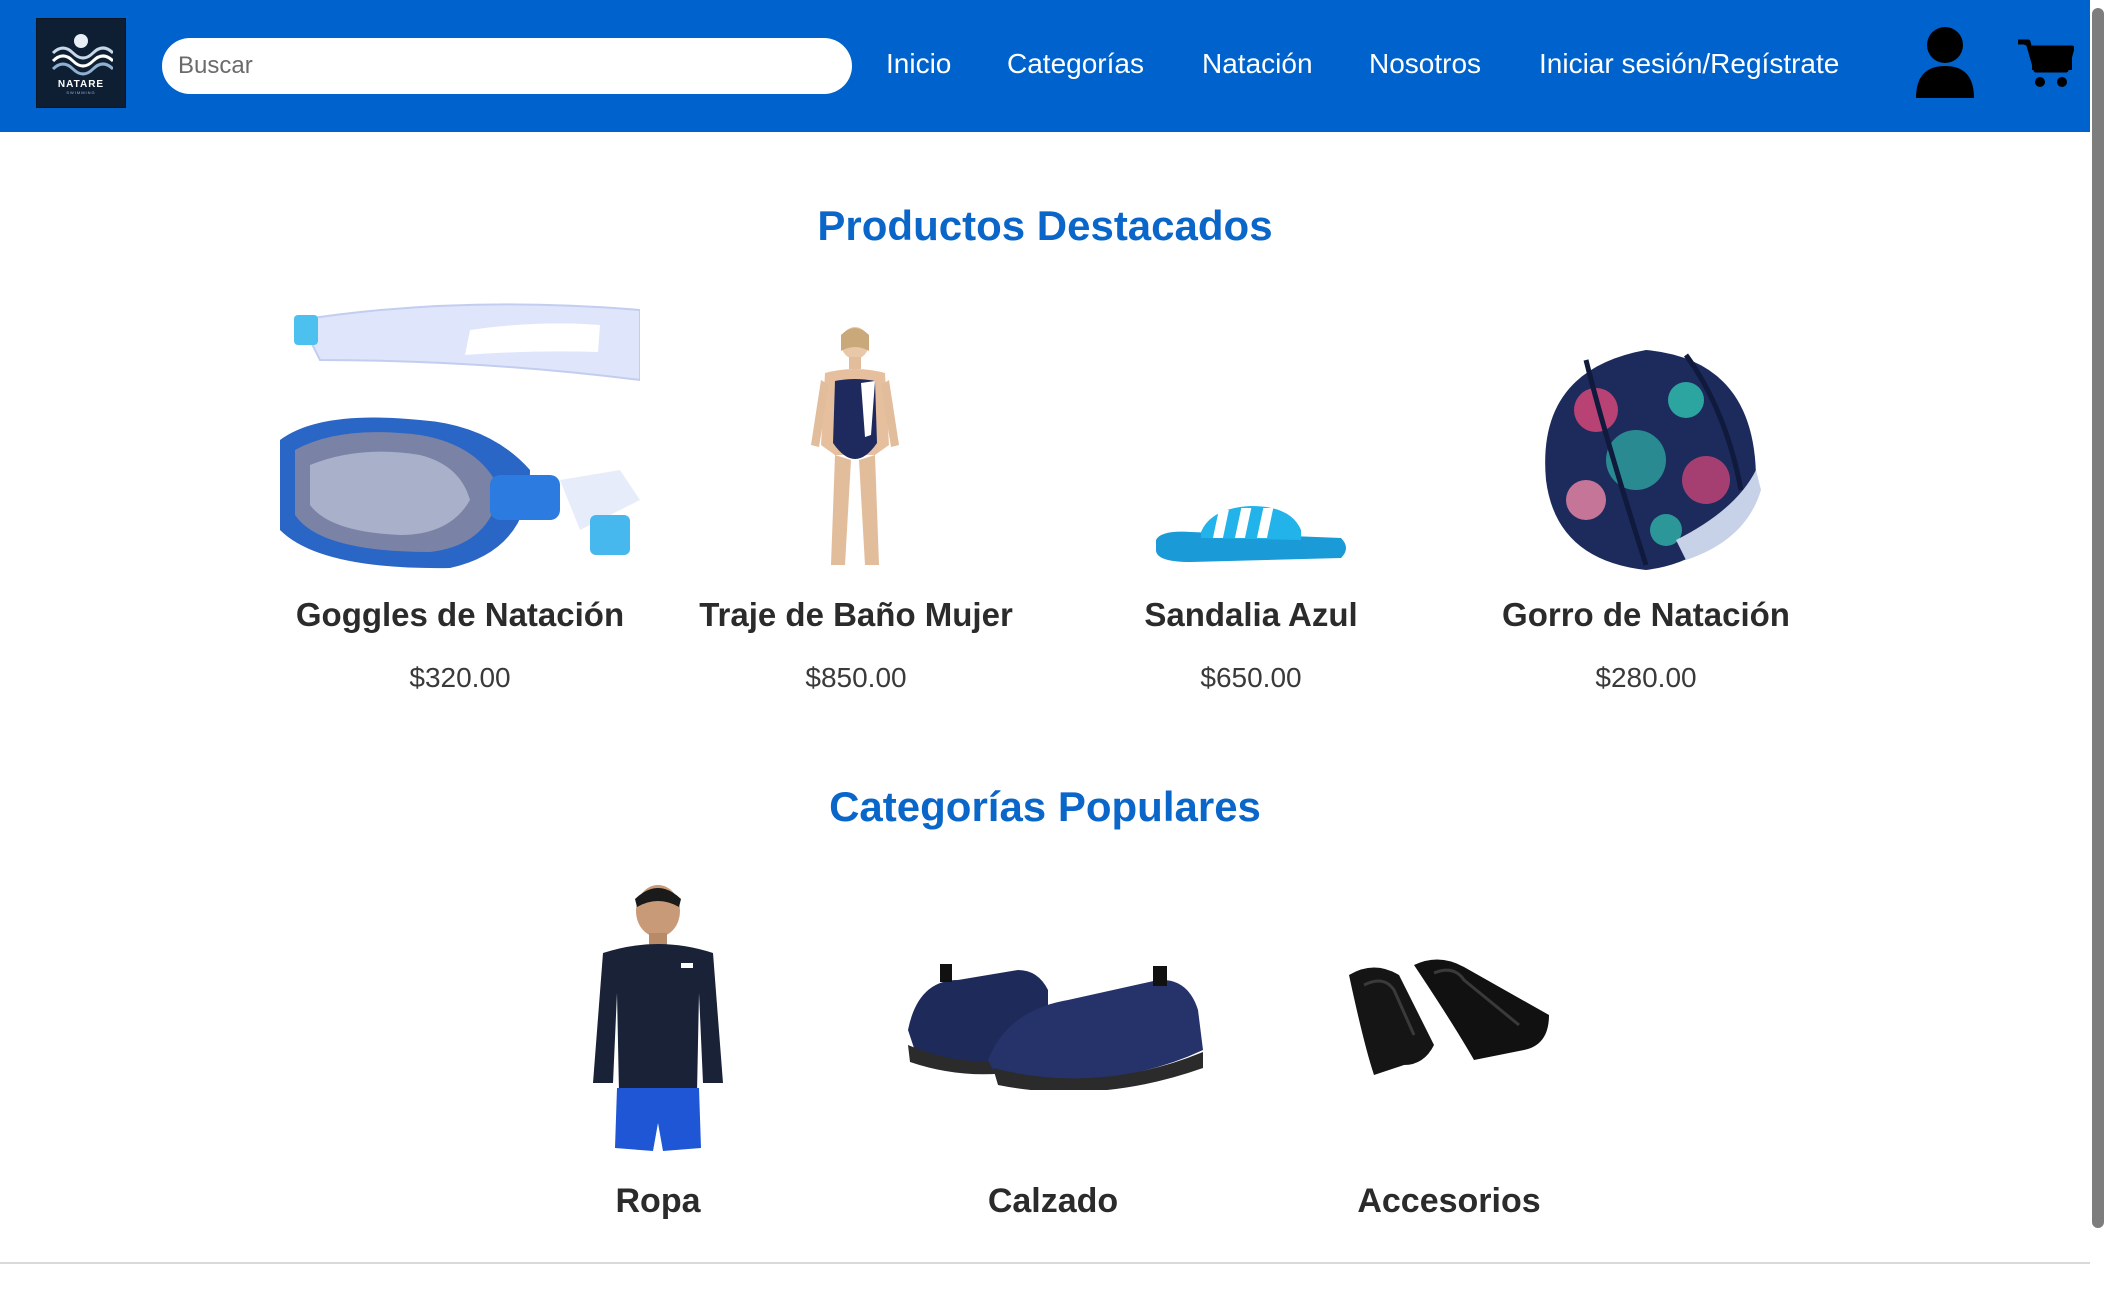 The image size is (2108, 1294). Describe the element at coordinates (1646, 615) in the screenshot. I see `product-name: Gorro de Natación` at that location.